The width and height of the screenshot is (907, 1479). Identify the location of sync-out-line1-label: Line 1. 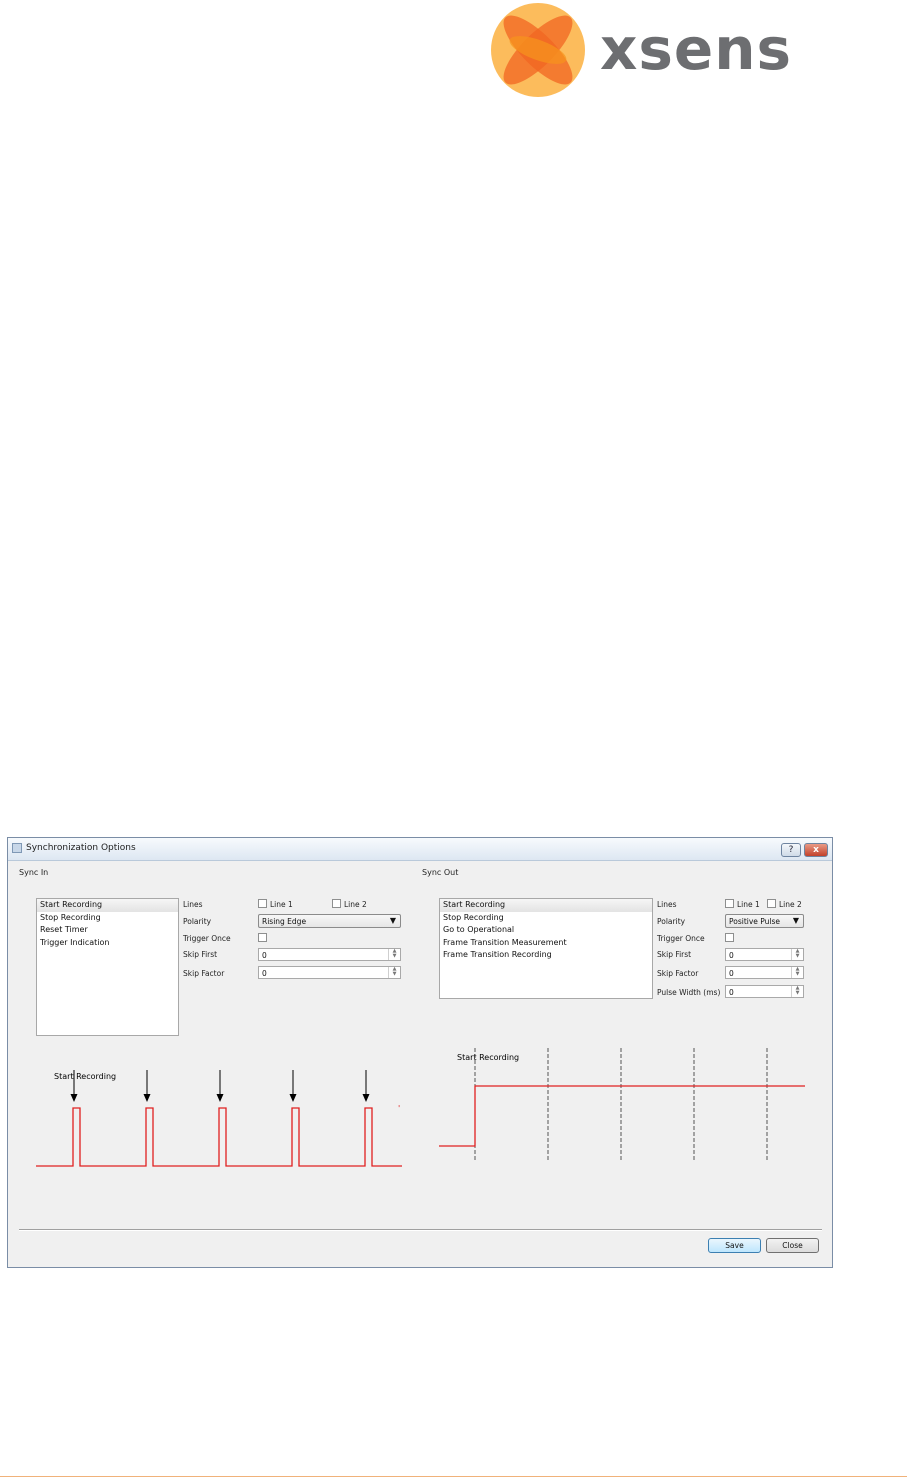
(748, 904).